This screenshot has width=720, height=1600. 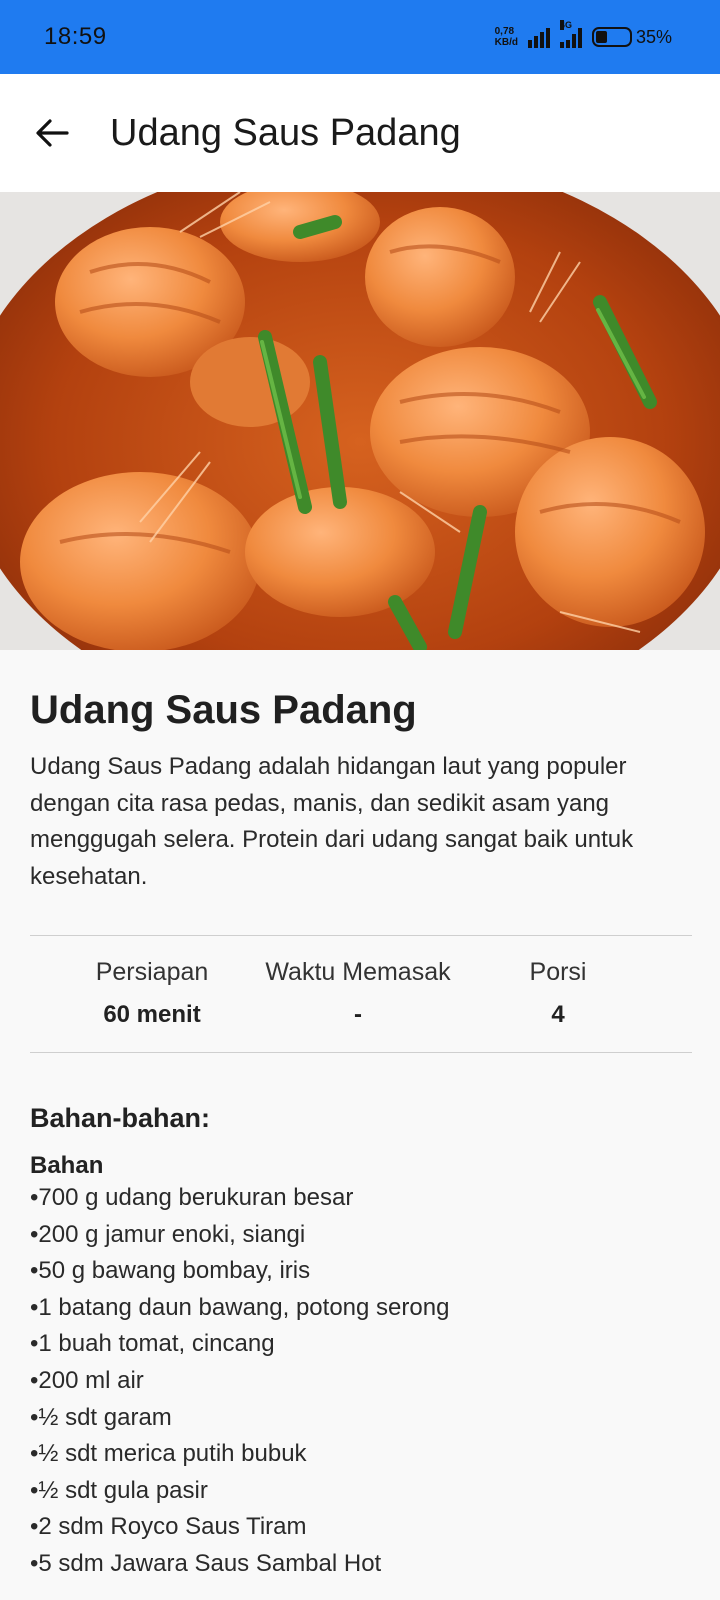 I want to click on stat-prep-time: Persiapan 60 menit, so click(x=152, y=993).